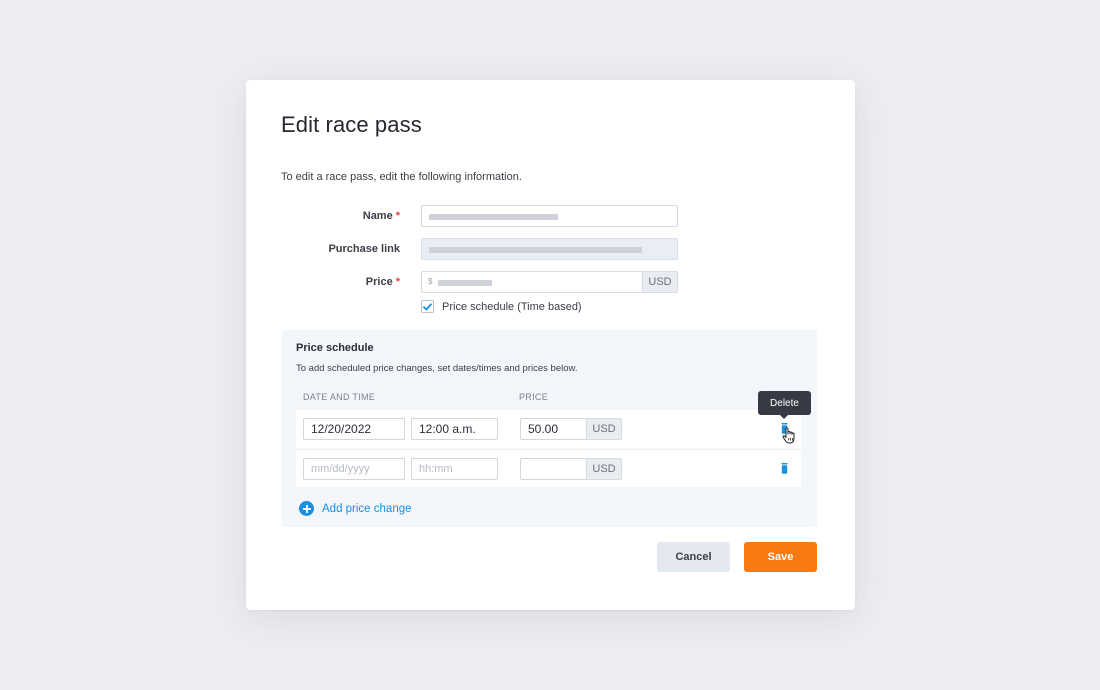 This screenshot has height=690, width=1100. What do you see at coordinates (784, 405) in the screenshot?
I see `delete-tooltip: Delete` at bounding box center [784, 405].